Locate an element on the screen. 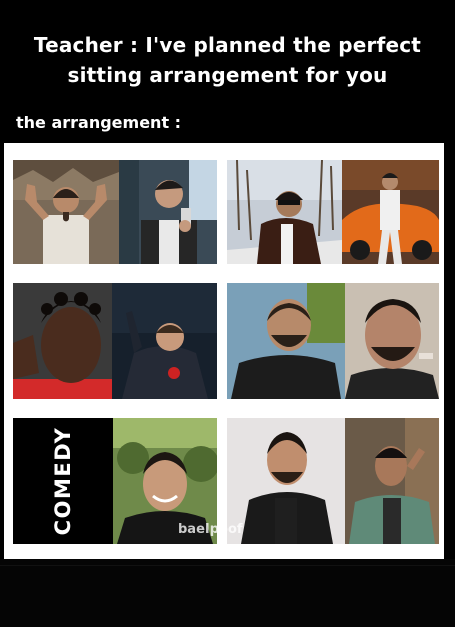 This screenshot has height=627, width=455. photo-man-closeup is located at coordinates (62, 341).